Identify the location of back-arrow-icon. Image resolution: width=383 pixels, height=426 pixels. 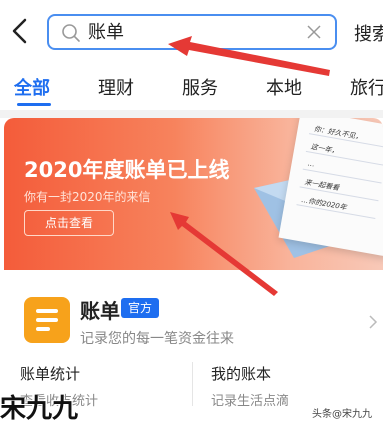
(20, 31).